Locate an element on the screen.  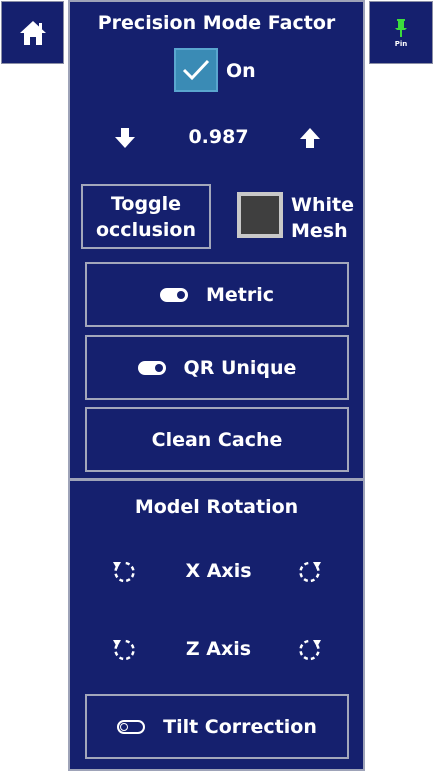
rotation-title: Model Rotation is located at coordinates (216, 507).